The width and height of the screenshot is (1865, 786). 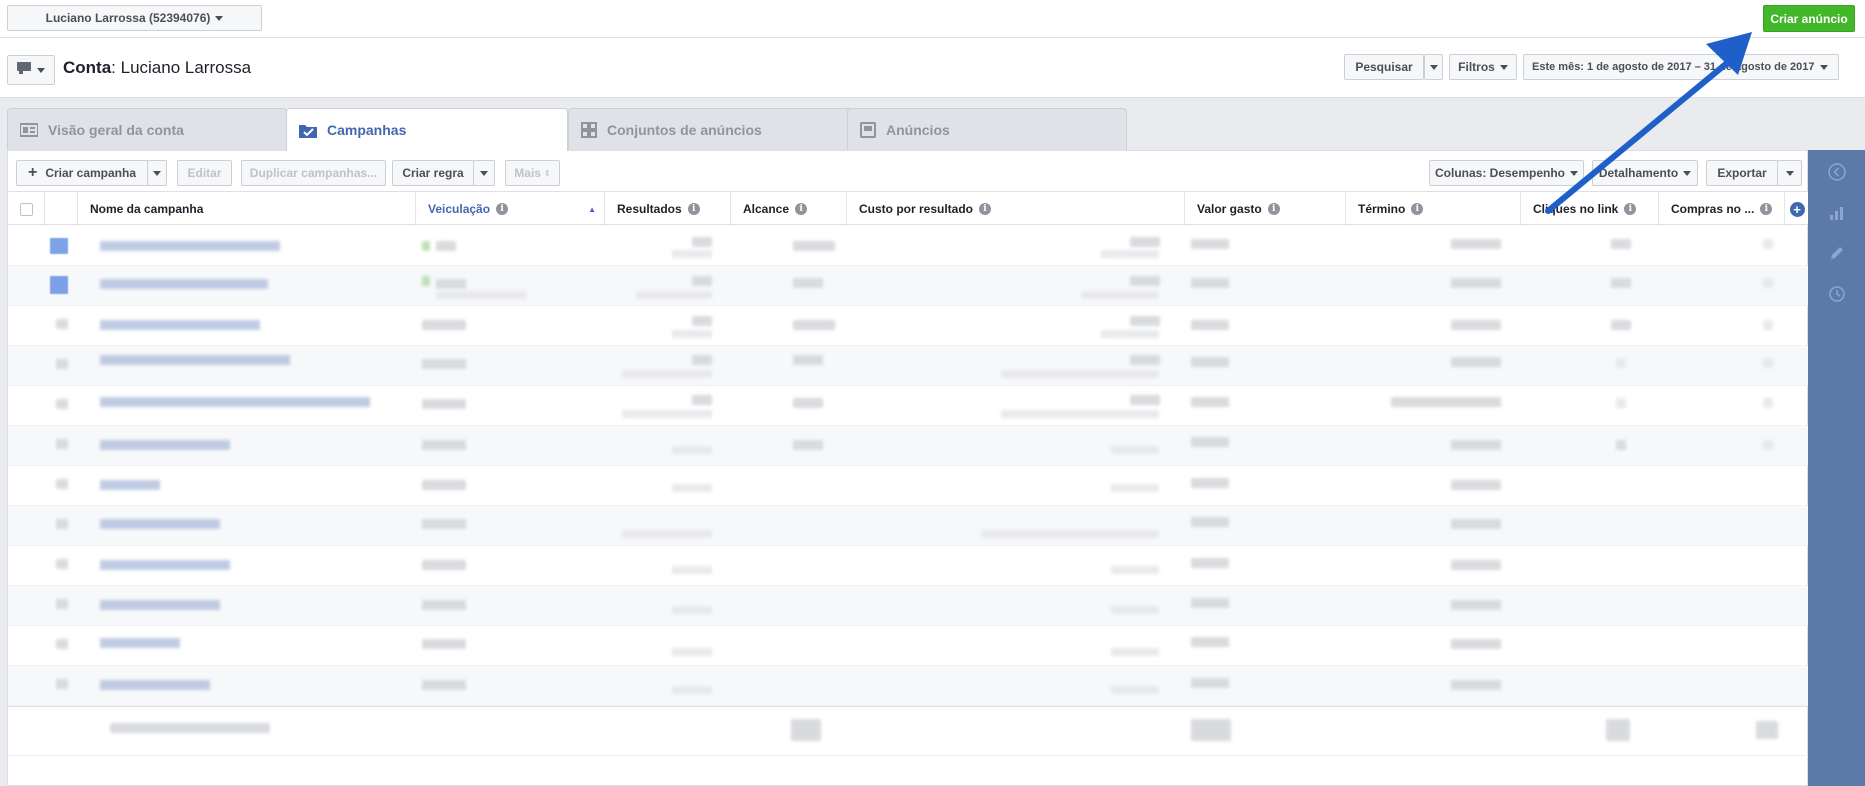 What do you see at coordinates (82, 173) in the screenshot?
I see `create-campaign-button: + Criar campanha` at bounding box center [82, 173].